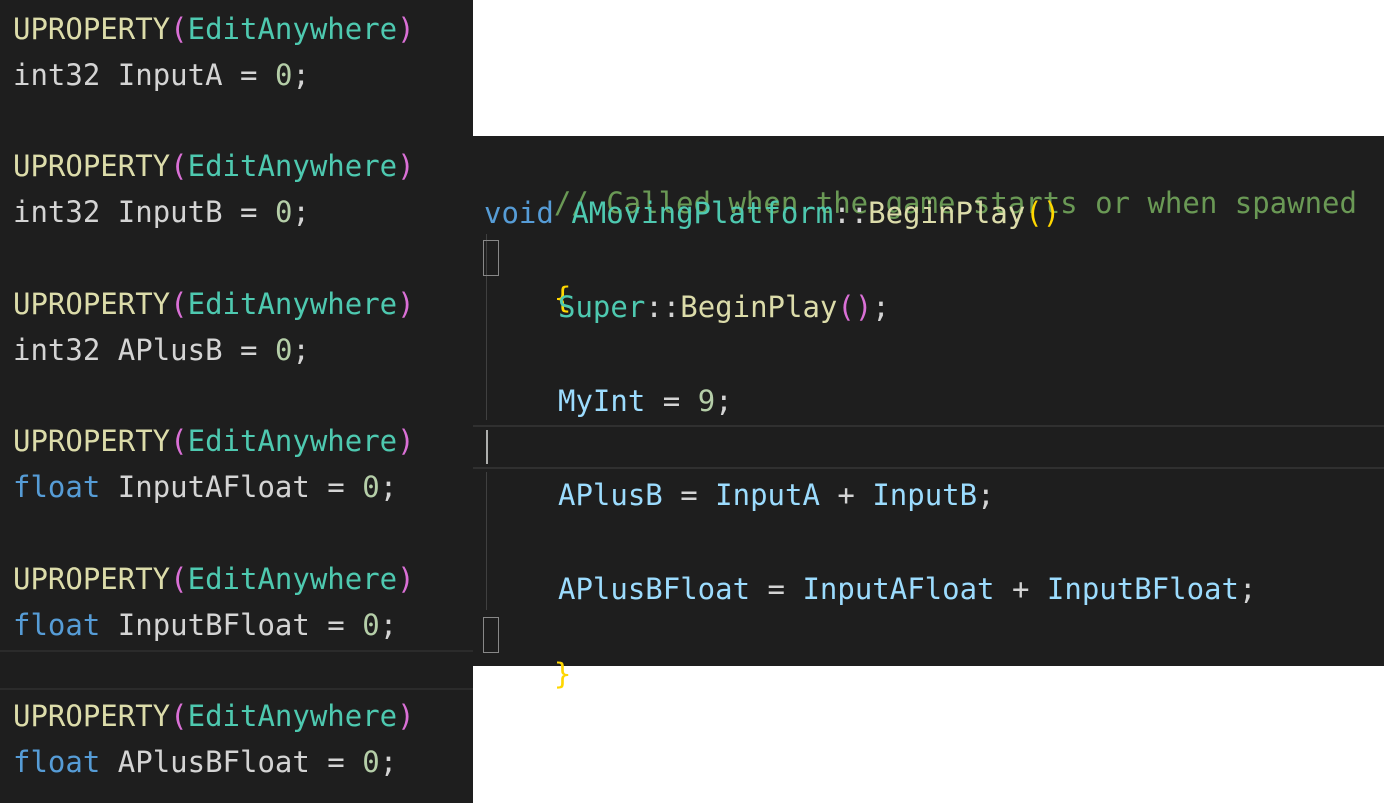 The width and height of the screenshot is (1384, 803). I want to click on close-brace-line: }, so click(527, 654).